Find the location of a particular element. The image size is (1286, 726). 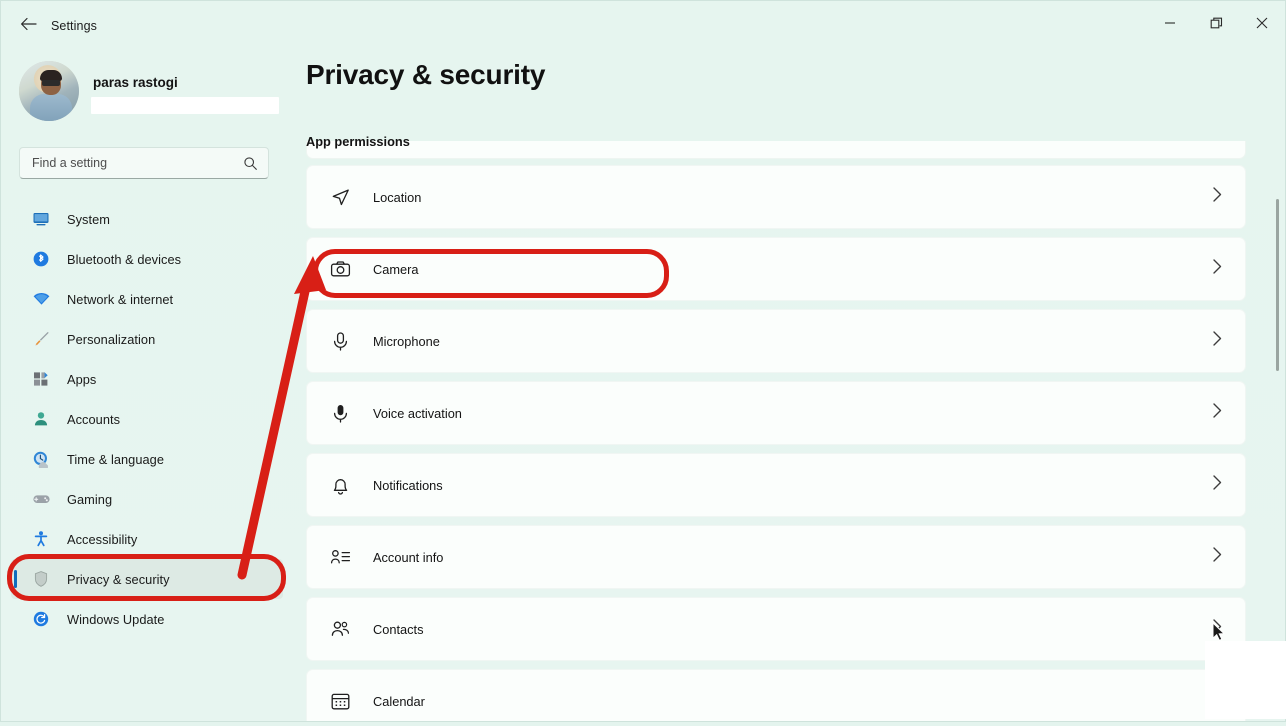

maximize-icon is located at coordinates (1216, 22).